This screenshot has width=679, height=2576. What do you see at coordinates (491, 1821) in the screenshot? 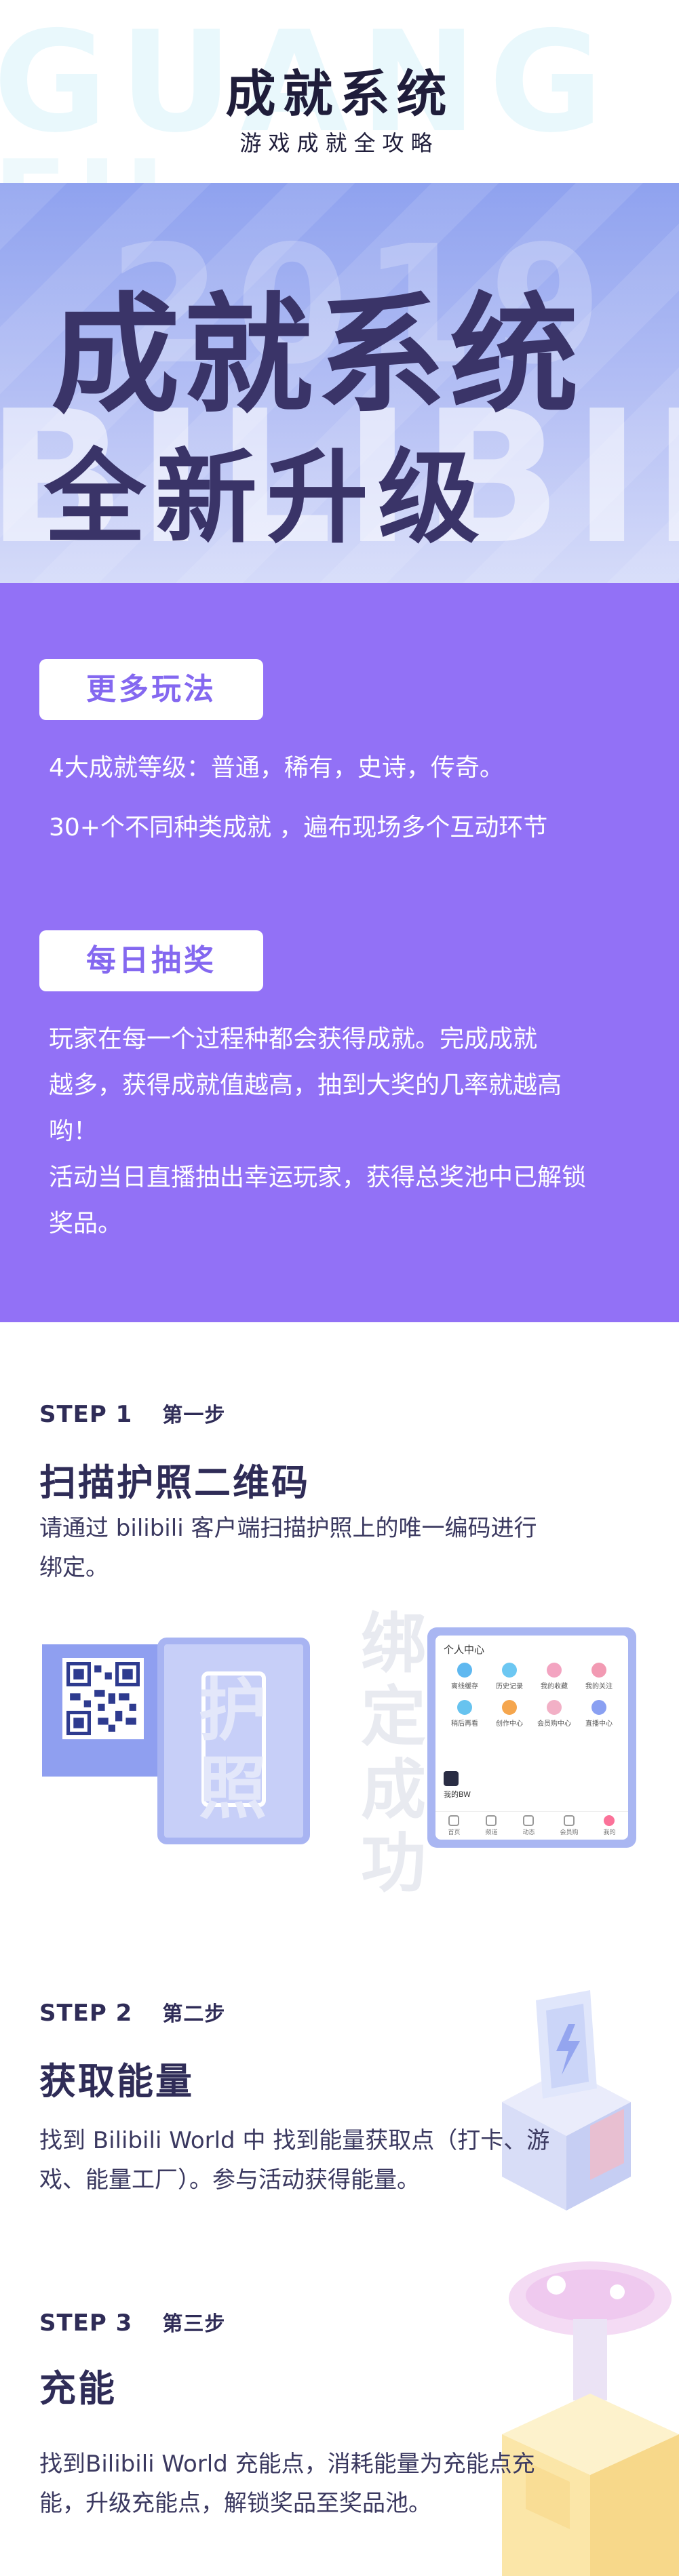
I see `channel-icon` at bounding box center [491, 1821].